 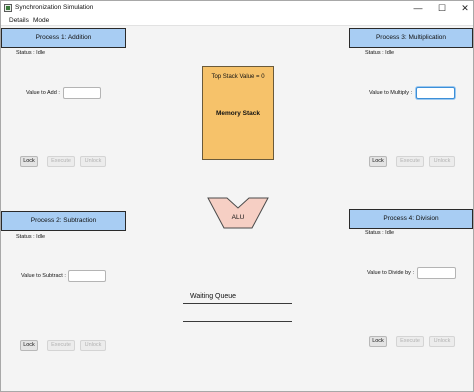 What do you see at coordinates (463, 8) in the screenshot?
I see `close-button: ✕` at bounding box center [463, 8].